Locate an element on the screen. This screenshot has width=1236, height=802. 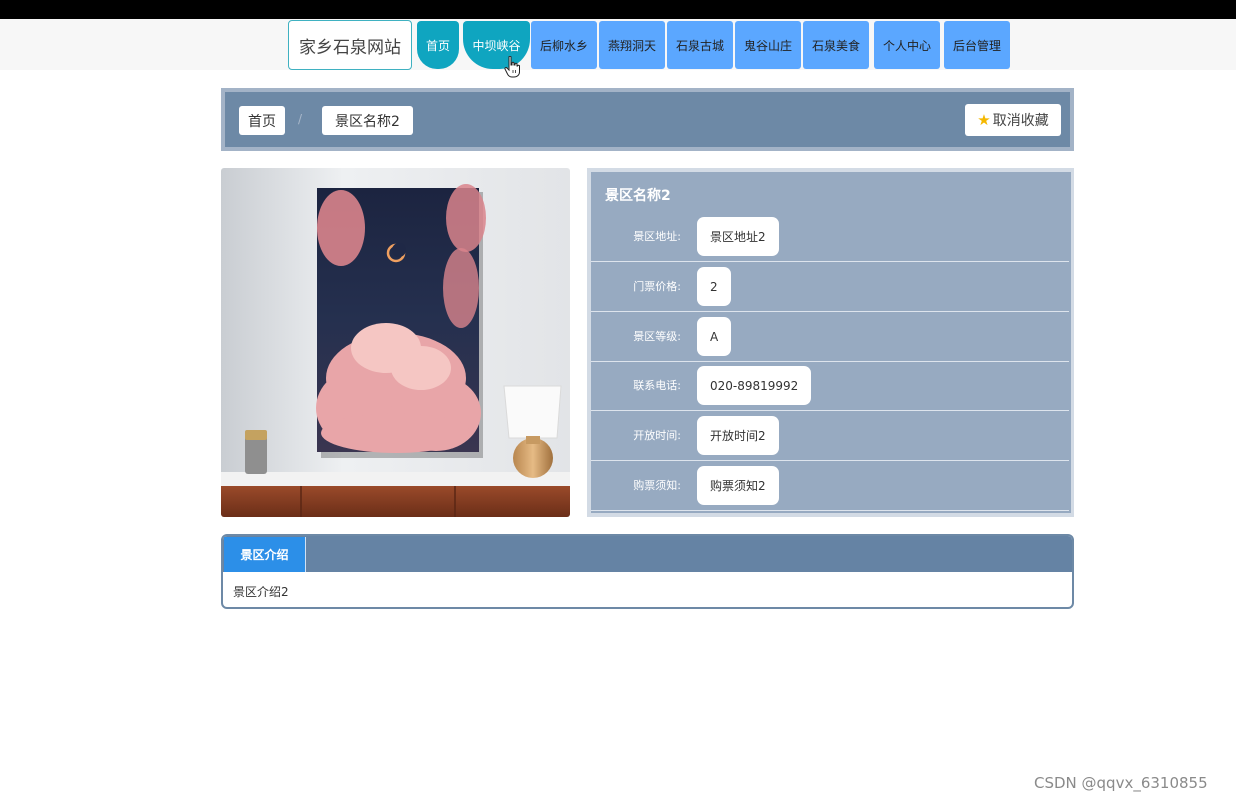
star-icon: ★ is located at coordinates (984, 120).